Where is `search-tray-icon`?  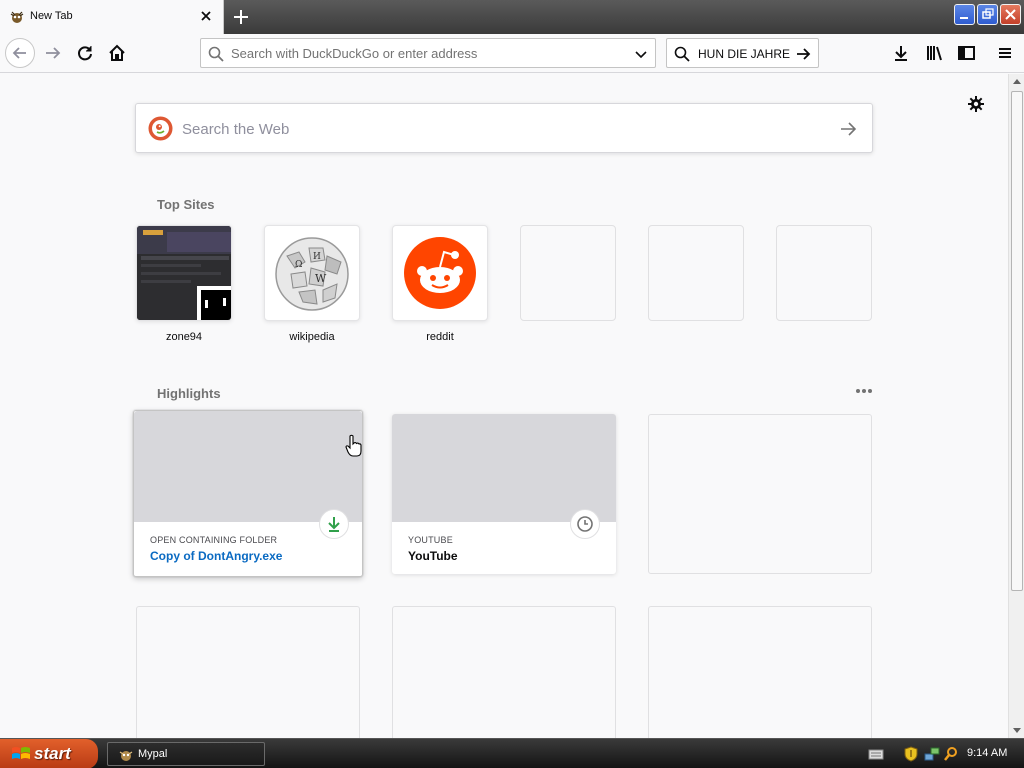
search-tray-icon is located at coordinates (951, 754).